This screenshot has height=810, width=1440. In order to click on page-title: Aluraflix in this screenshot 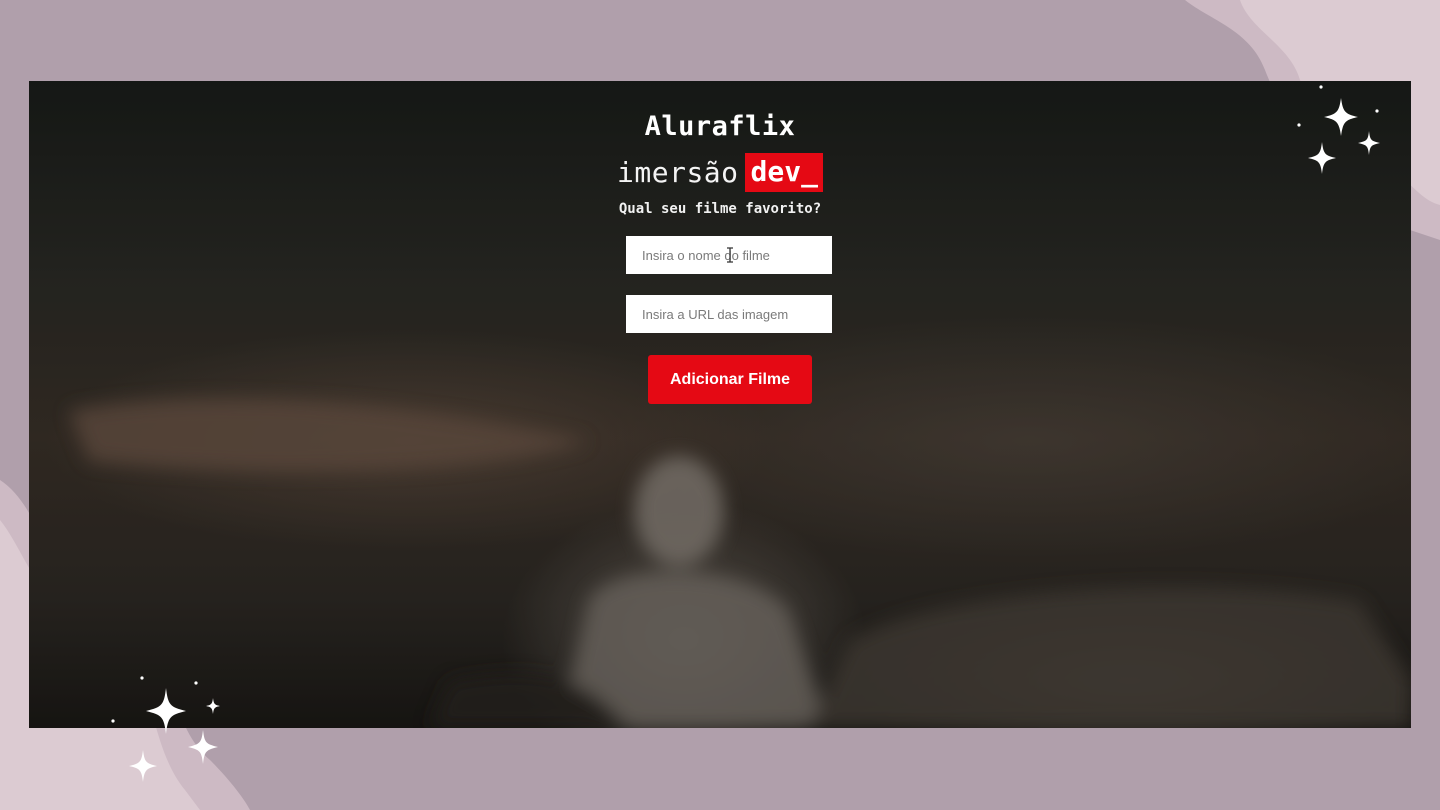, I will do `click(720, 126)`.